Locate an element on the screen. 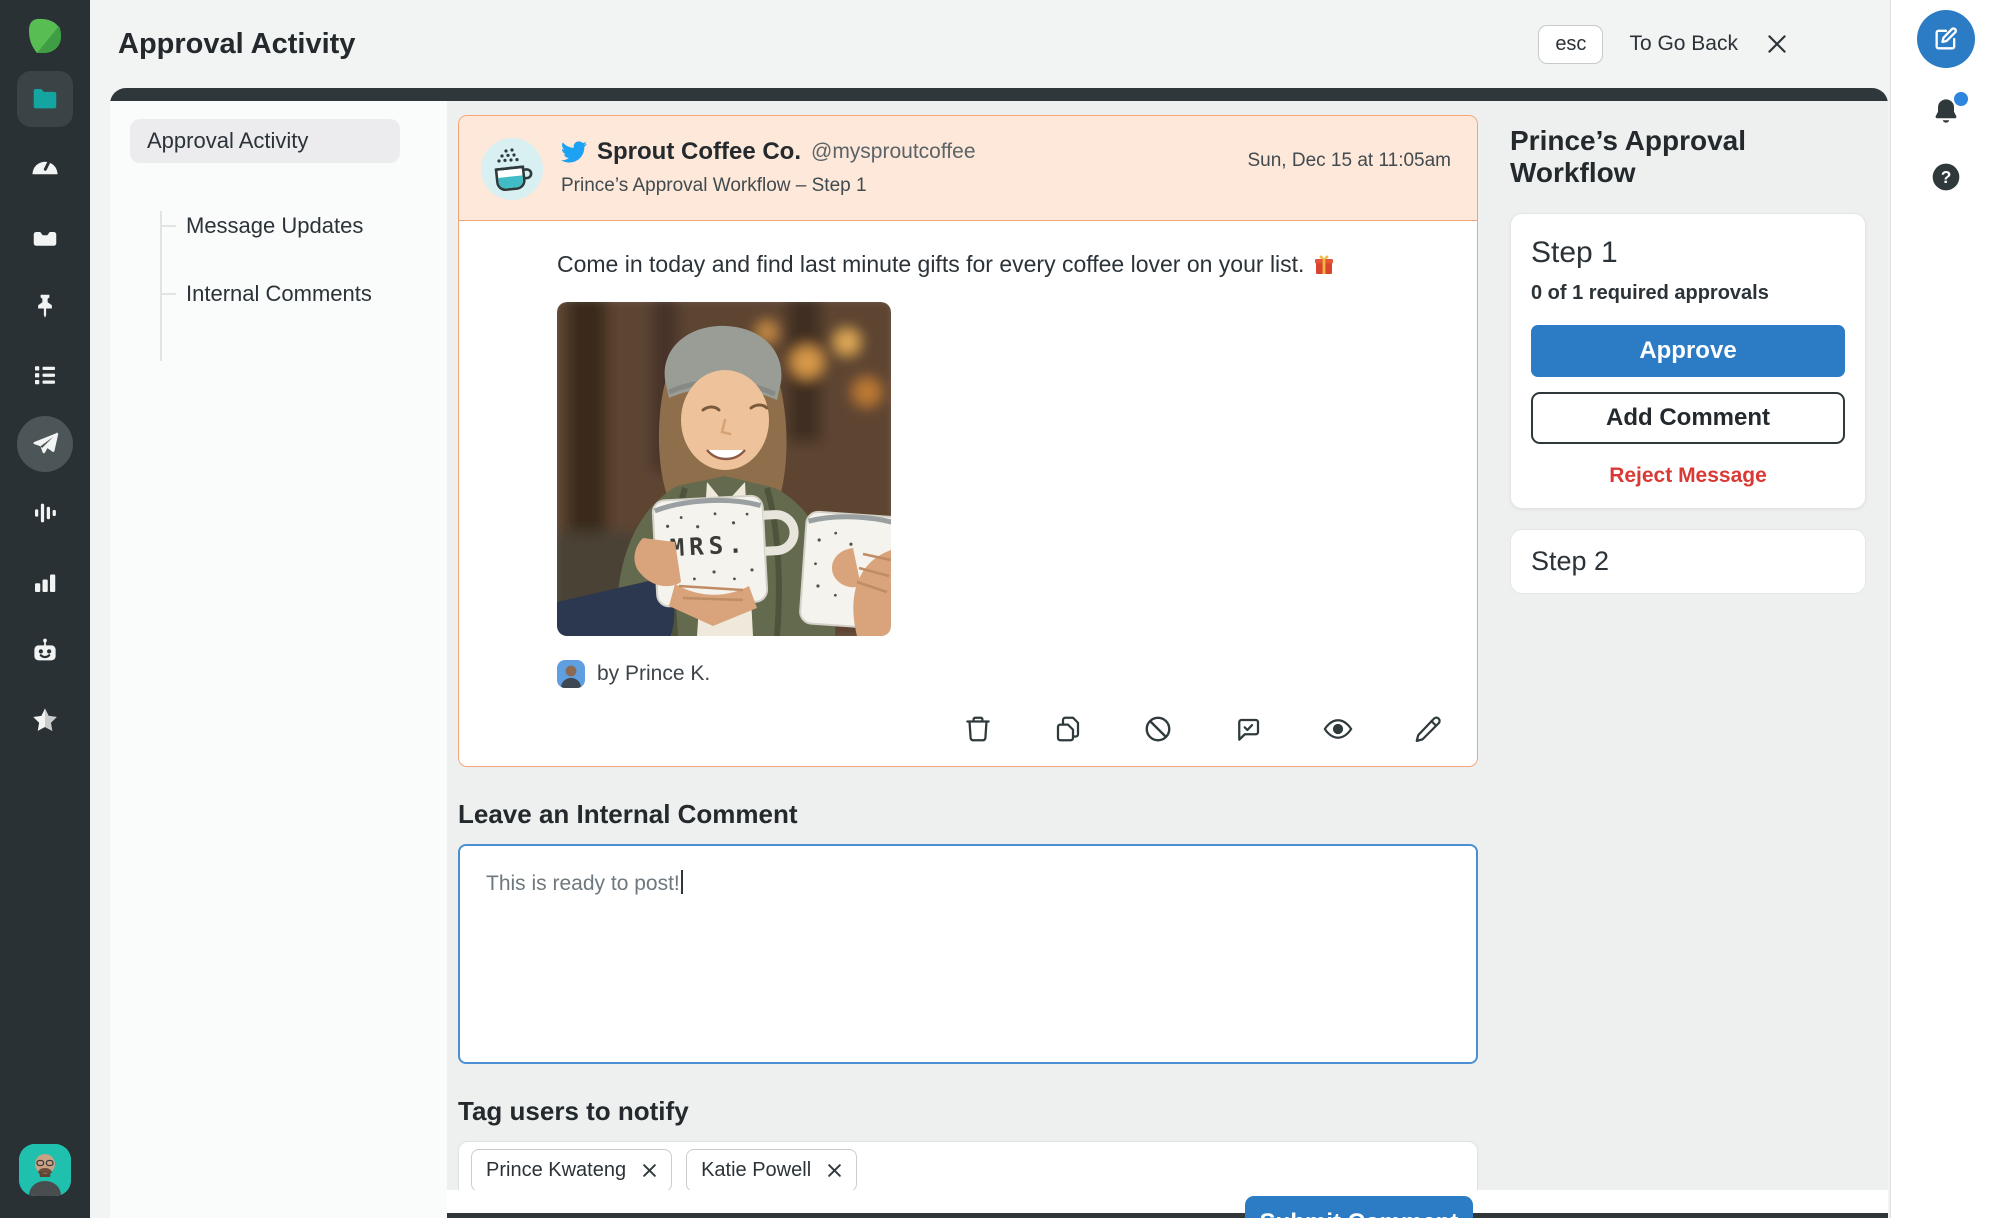  byline-text: by Prince K. is located at coordinates (654, 673).